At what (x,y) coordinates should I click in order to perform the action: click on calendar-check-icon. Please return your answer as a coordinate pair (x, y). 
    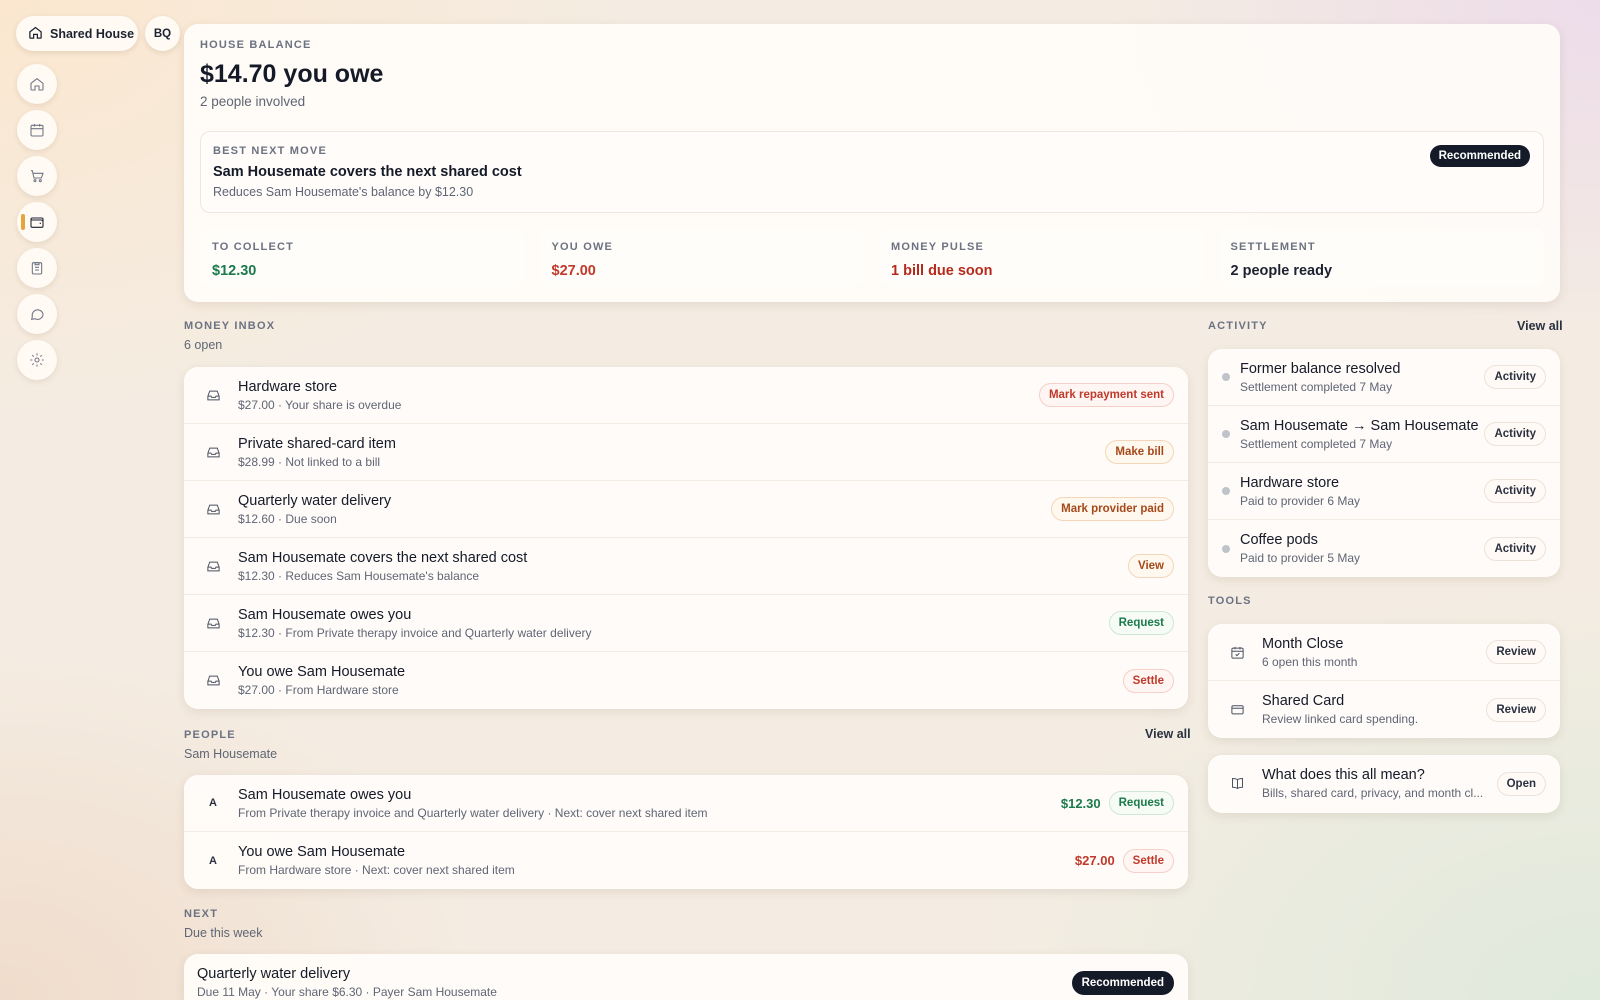
    Looking at the image, I should click on (1237, 652).